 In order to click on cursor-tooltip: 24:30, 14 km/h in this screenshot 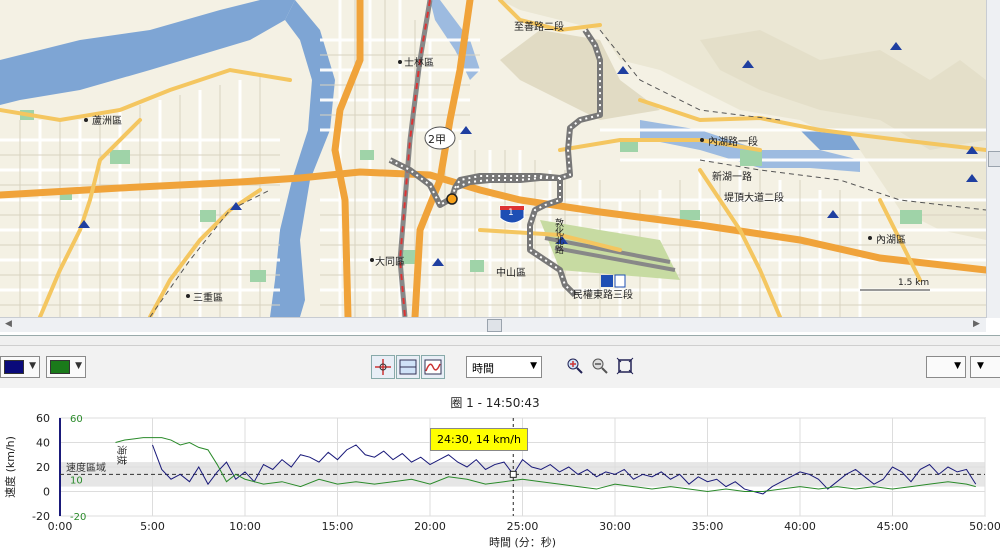, I will do `click(479, 439)`.